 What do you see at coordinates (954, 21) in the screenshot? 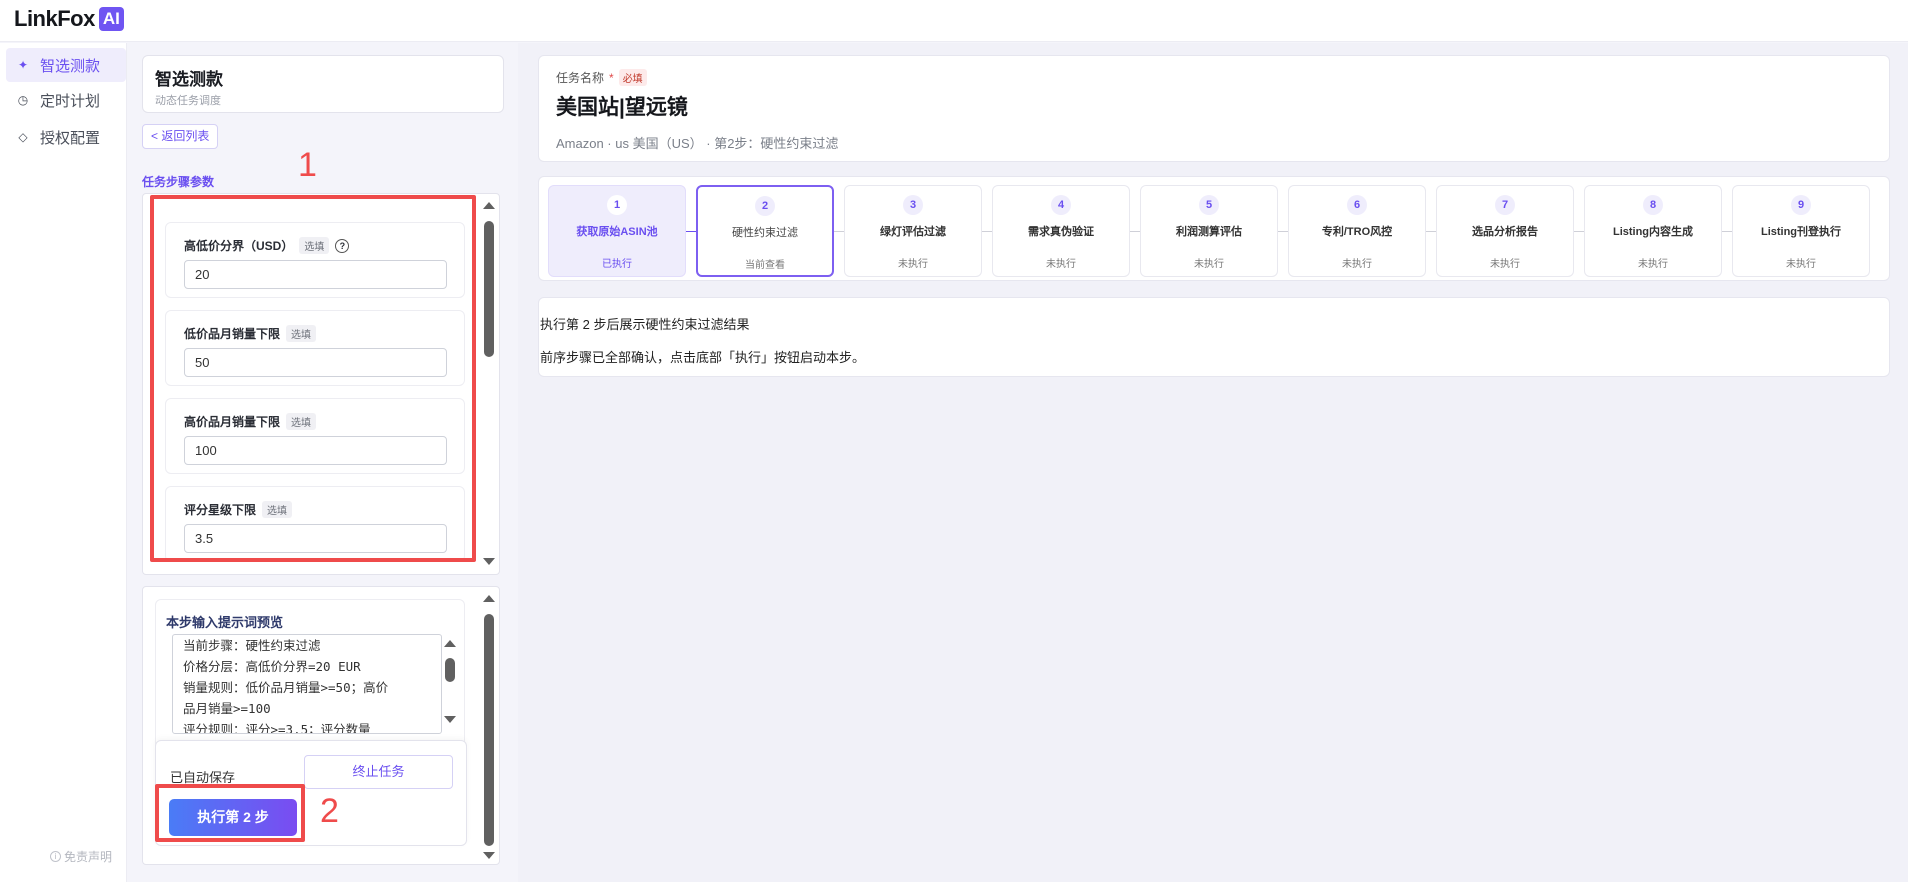
I see `top-bar: LinkFox AI` at bounding box center [954, 21].